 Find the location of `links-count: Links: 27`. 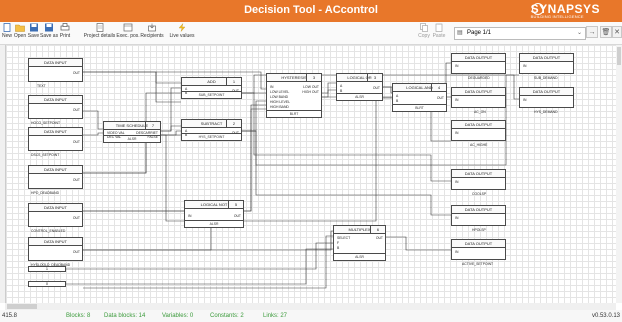

links-count: Links: 27 is located at coordinates (275, 316).